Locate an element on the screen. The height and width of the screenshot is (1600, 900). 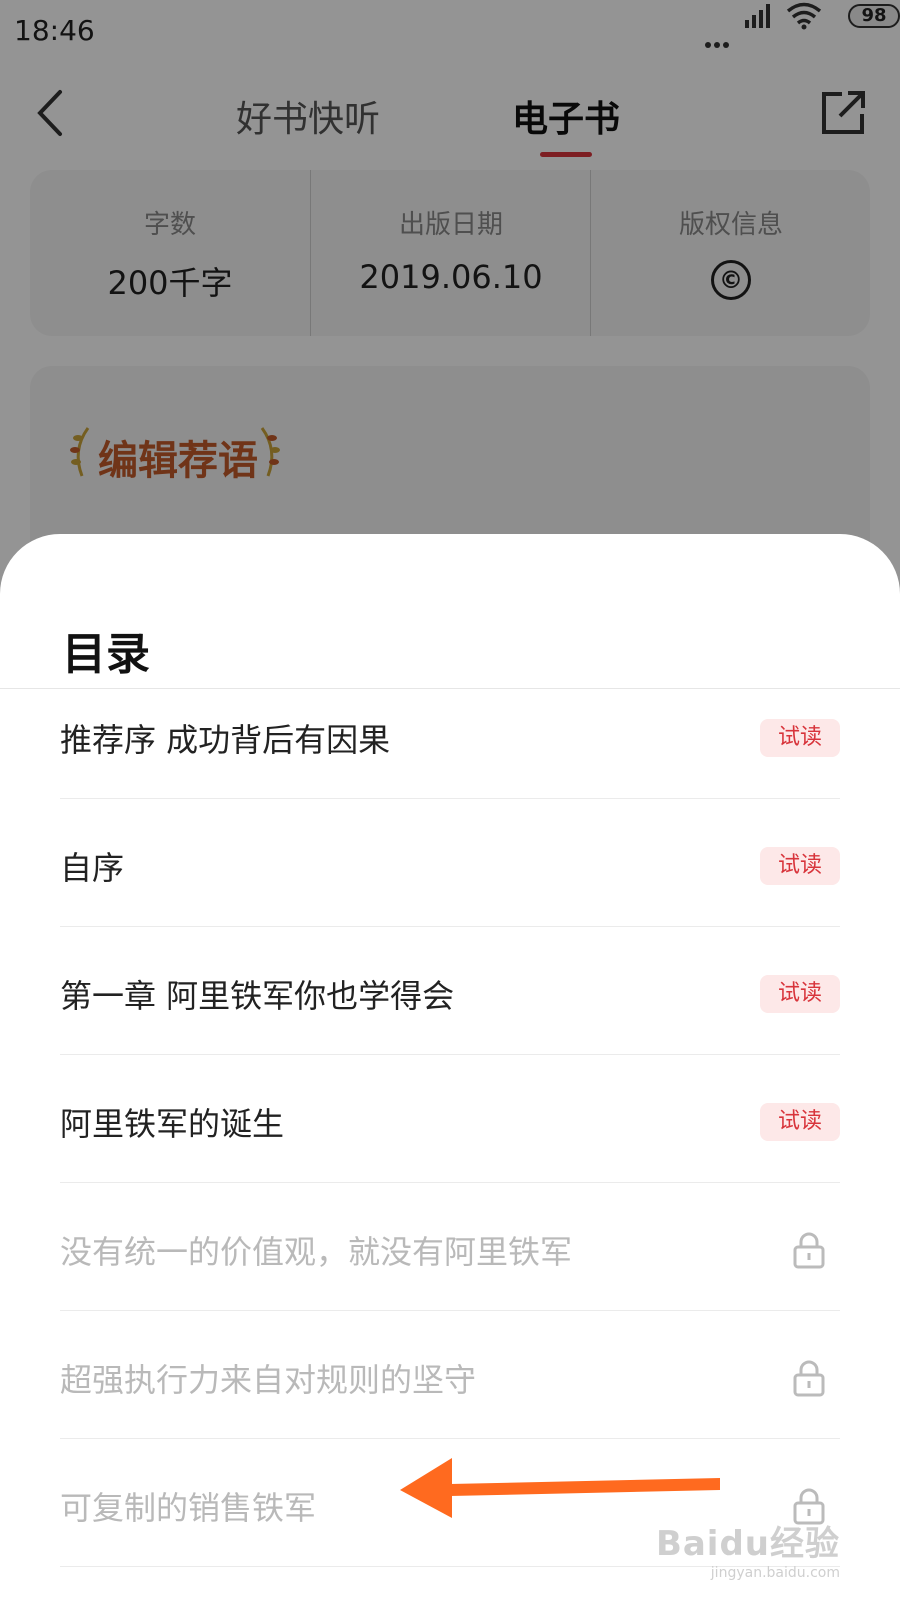
toc-item-title: 没有统一的价值观，就没有阿里铁军 is located at coordinates (316, 1252).